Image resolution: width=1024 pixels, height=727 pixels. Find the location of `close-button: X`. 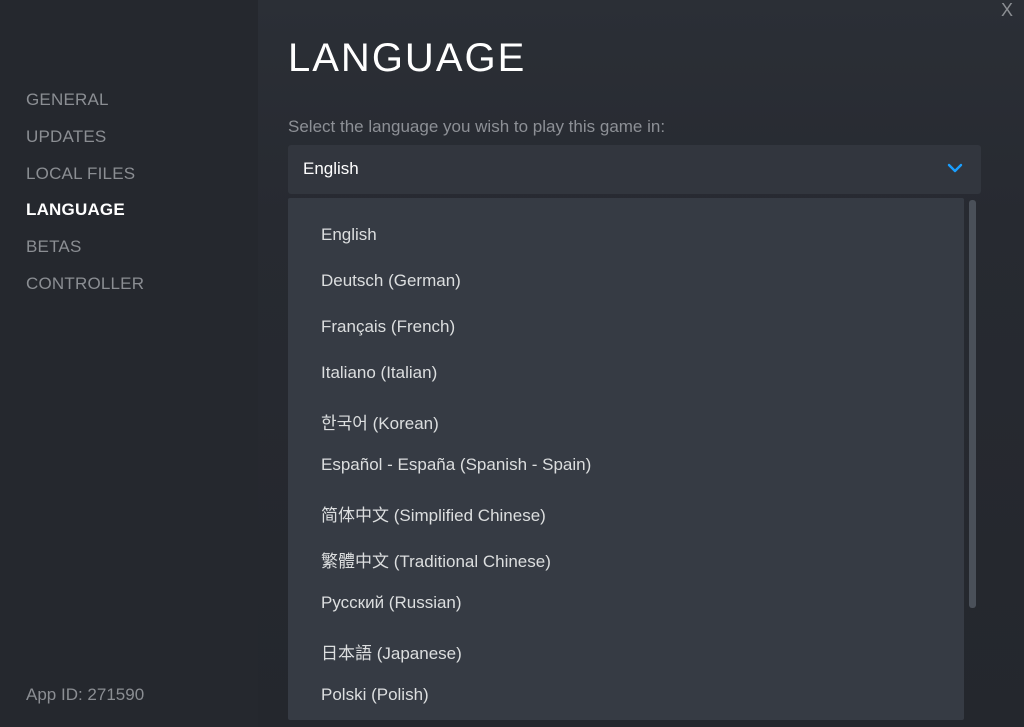

close-button: X is located at coordinates (1007, 10).